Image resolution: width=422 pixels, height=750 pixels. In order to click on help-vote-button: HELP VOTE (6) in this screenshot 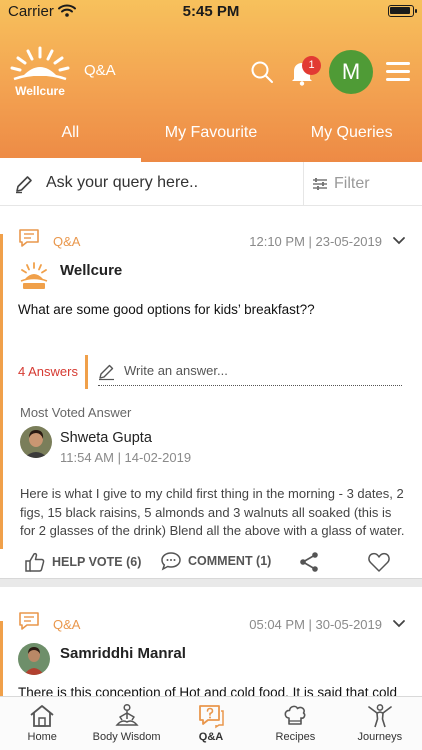, I will do `click(82, 562)`.